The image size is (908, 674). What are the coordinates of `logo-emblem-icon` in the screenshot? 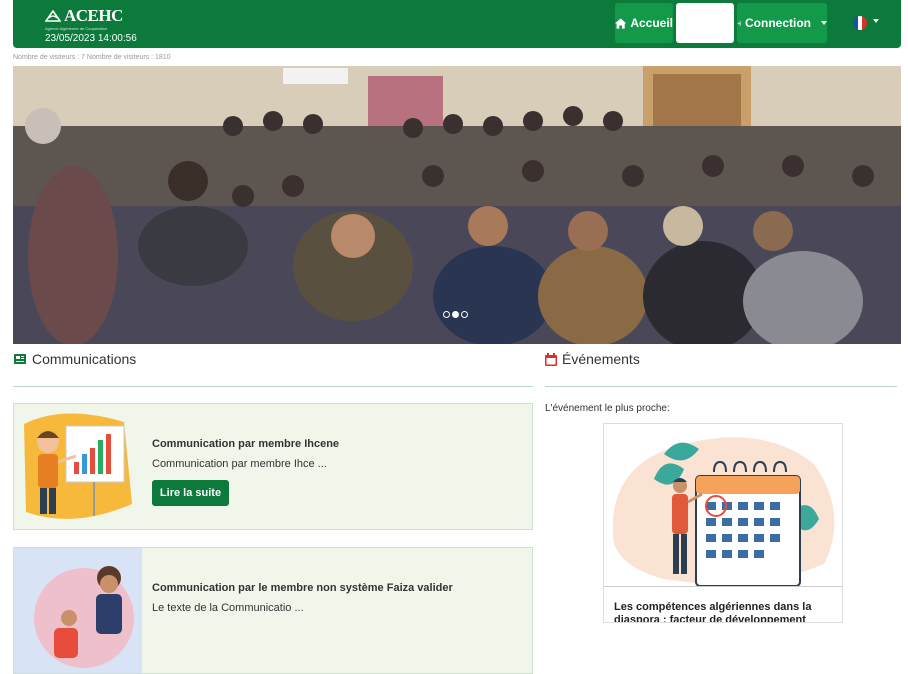 It's located at (53, 16).